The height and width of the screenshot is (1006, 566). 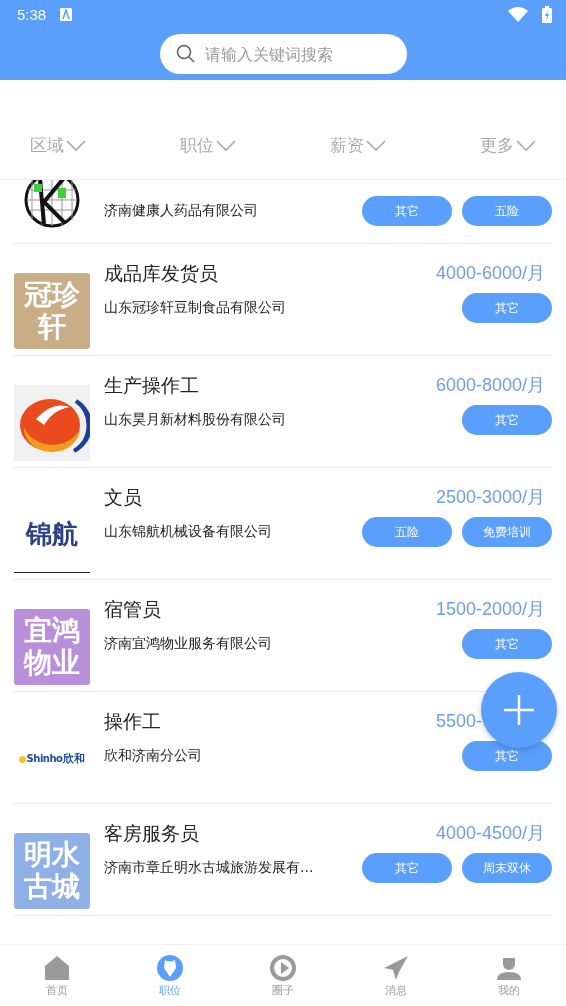 What do you see at coordinates (185, 53) in the screenshot?
I see `search-icon` at bounding box center [185, 53].